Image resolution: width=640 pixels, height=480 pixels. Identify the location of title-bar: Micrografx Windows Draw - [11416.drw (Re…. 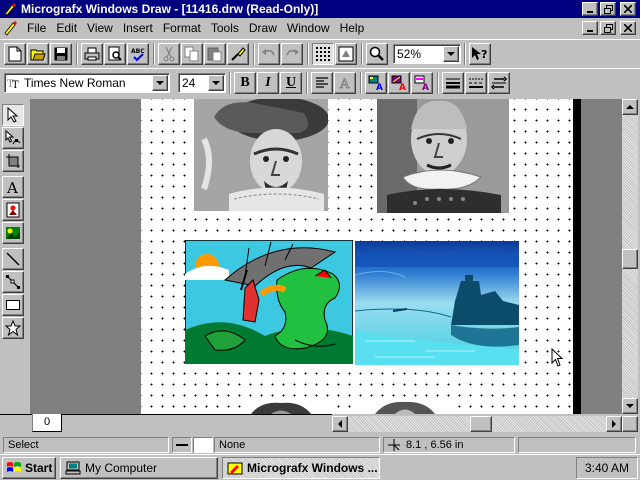
(320, 9).